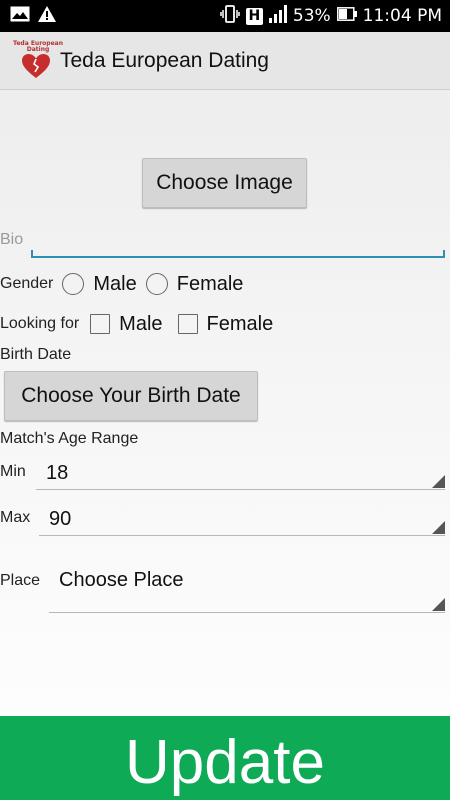 This screenshot has height=800, width=450. What do you see at coordinates (247, 590) in the screenshot?
I see `place-spinner: Choose Place` at bounding box center [247, 590].